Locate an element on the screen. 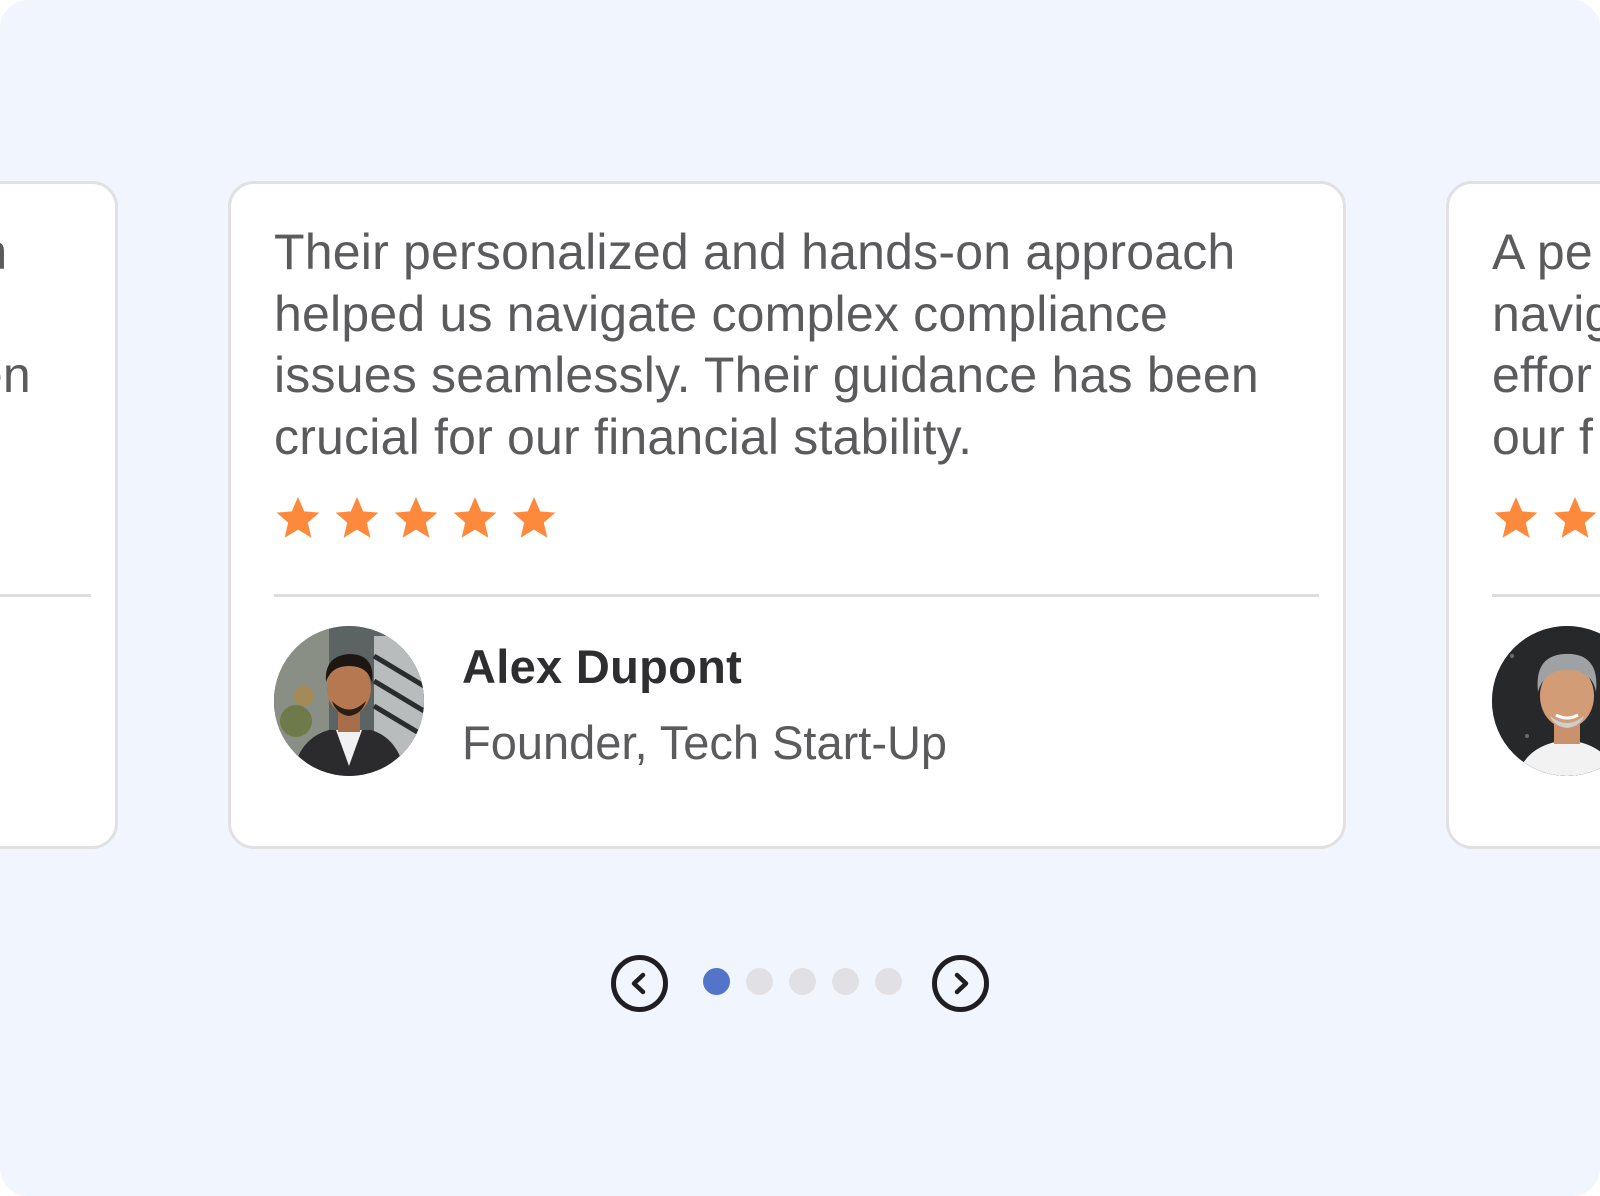 The width and height of the screenshot is (1600, 1196). pagination-dots is located at coordinates (802, 981).